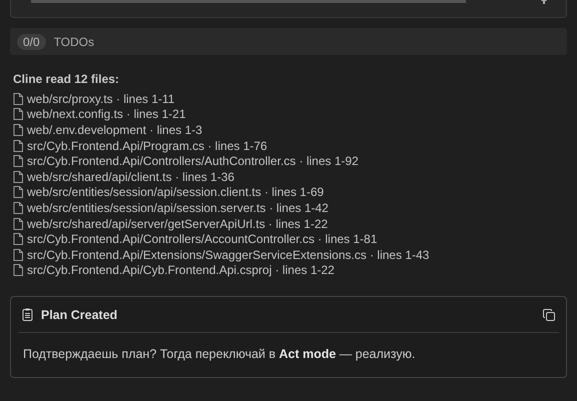 Image resolution: width=577 pixels, height=401 pixels. I want to click on file-link: web/src/proxy.ts · lines 1-11, so click(101, 99).